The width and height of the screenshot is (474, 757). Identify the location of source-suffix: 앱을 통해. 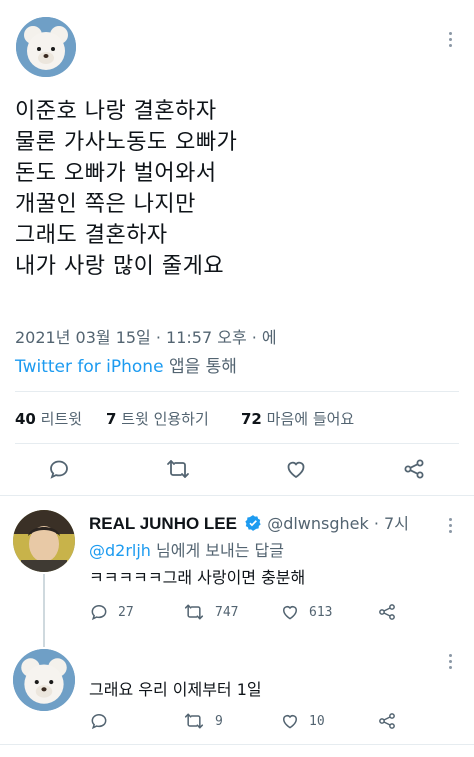
(200, 367).